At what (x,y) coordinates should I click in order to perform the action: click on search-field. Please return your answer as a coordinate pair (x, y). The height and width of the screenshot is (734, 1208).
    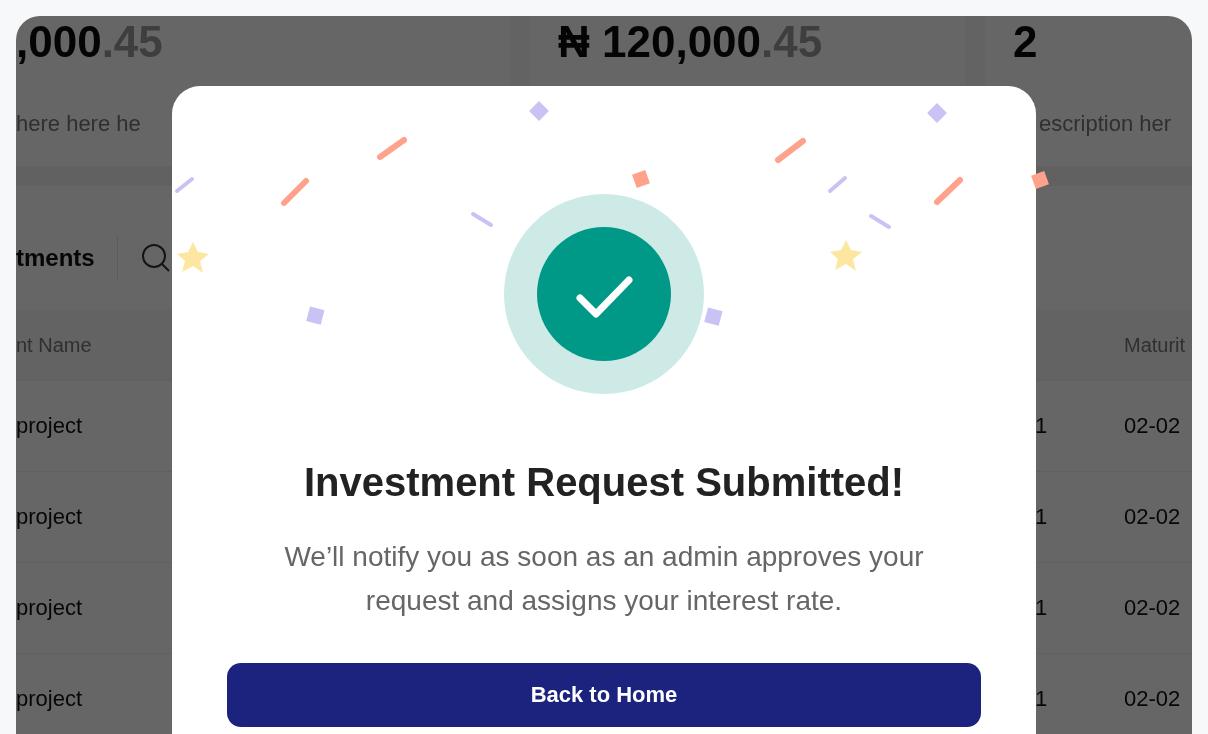
    Looking at the image, I should click on (143, 258).